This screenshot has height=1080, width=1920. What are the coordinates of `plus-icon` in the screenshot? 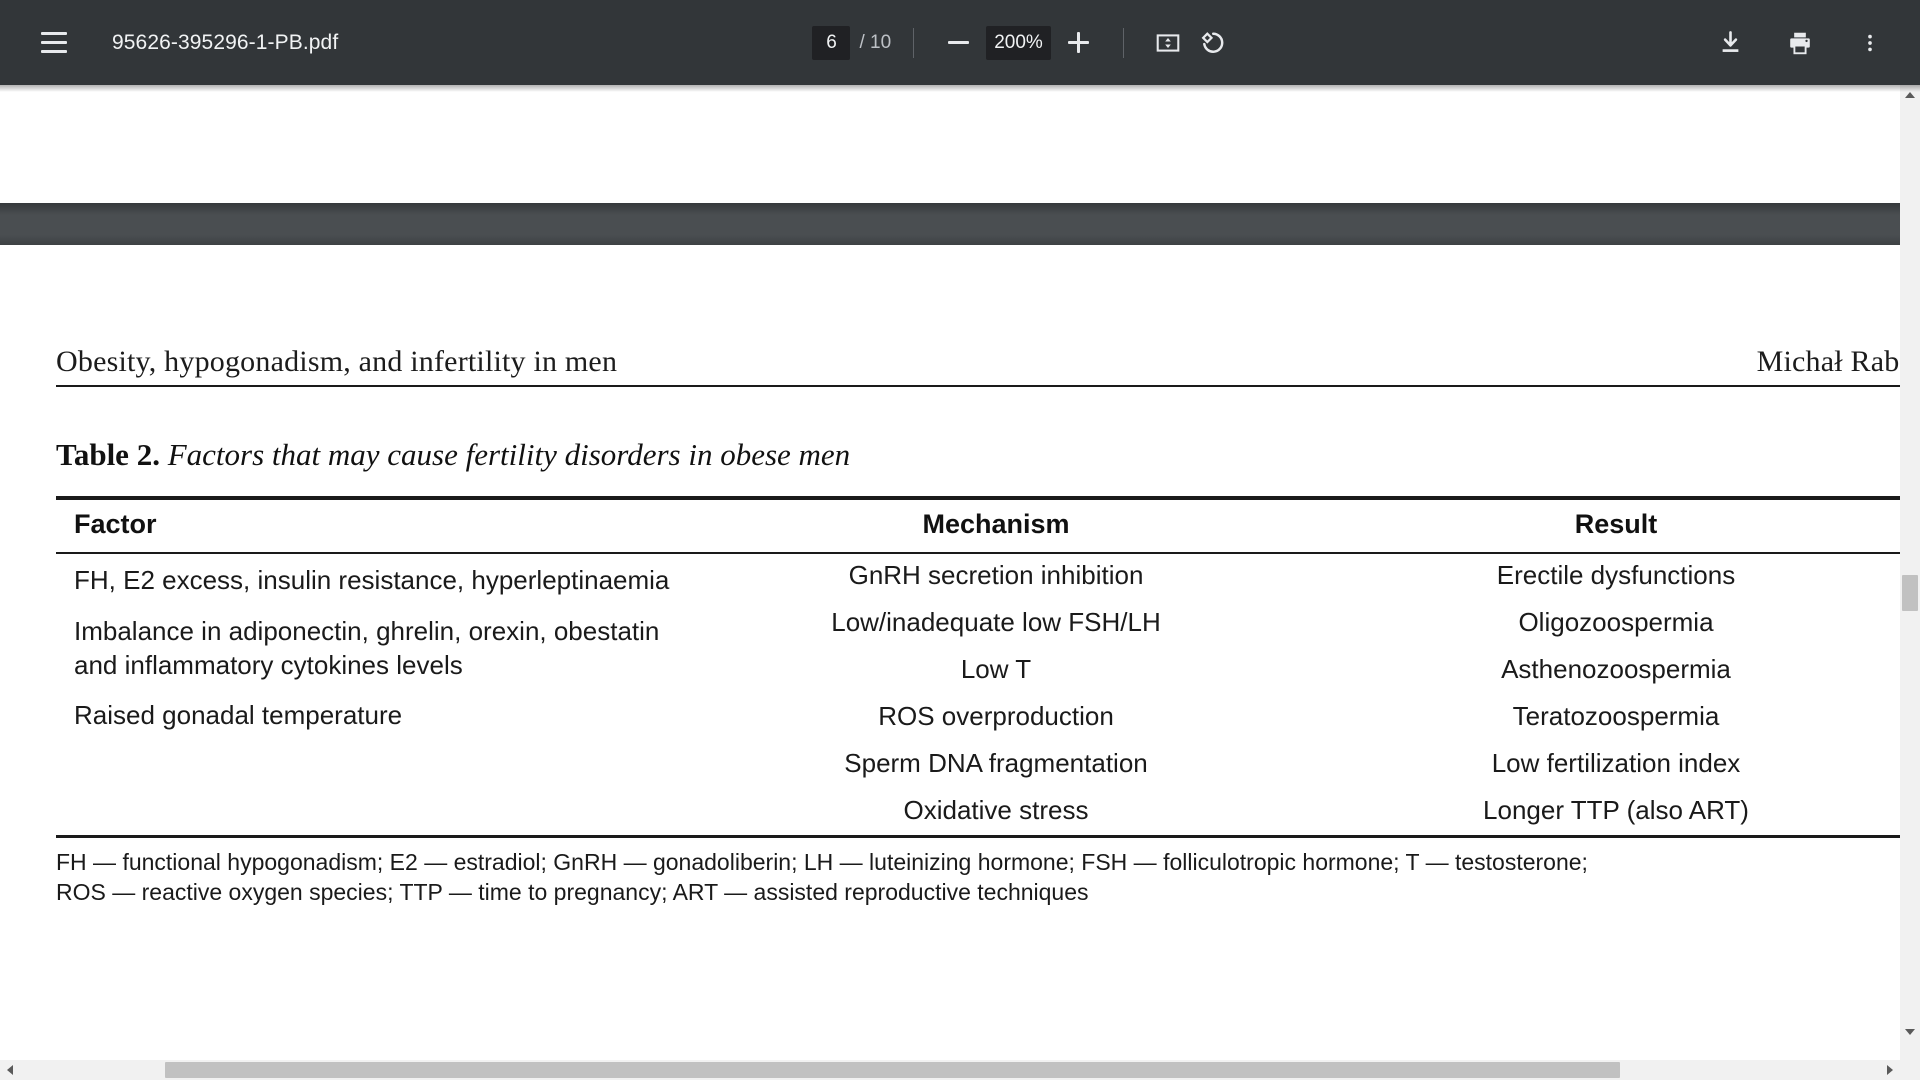 It's located at (1079, 42).